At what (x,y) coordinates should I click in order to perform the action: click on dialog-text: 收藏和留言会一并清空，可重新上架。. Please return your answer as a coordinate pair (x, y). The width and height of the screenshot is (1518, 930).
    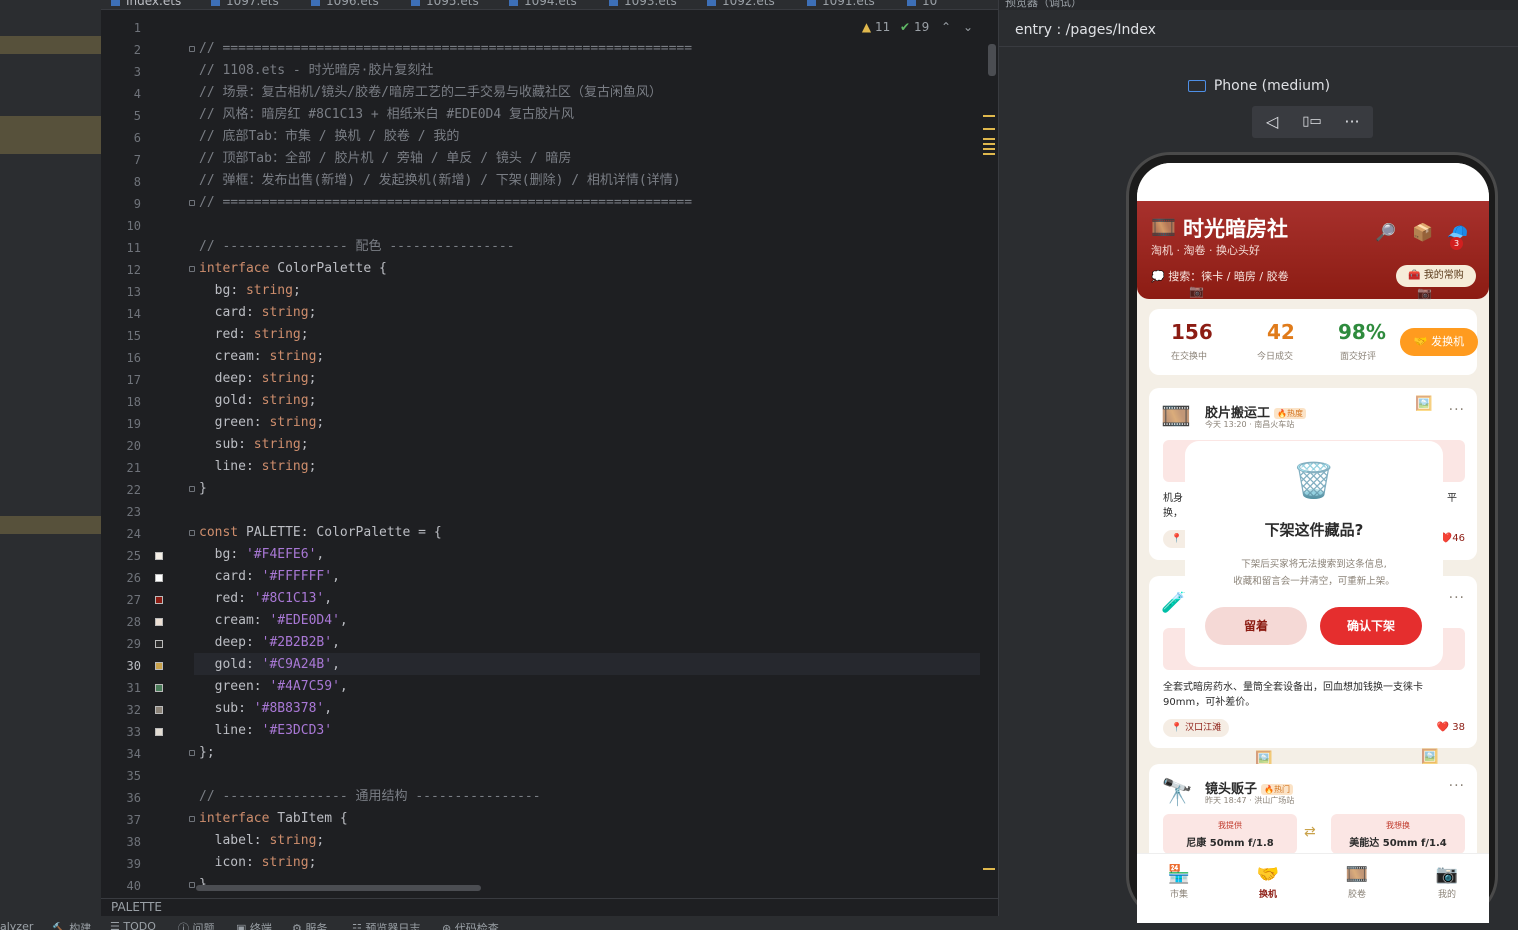
    Looking at the image, I should click on (1314, 581).